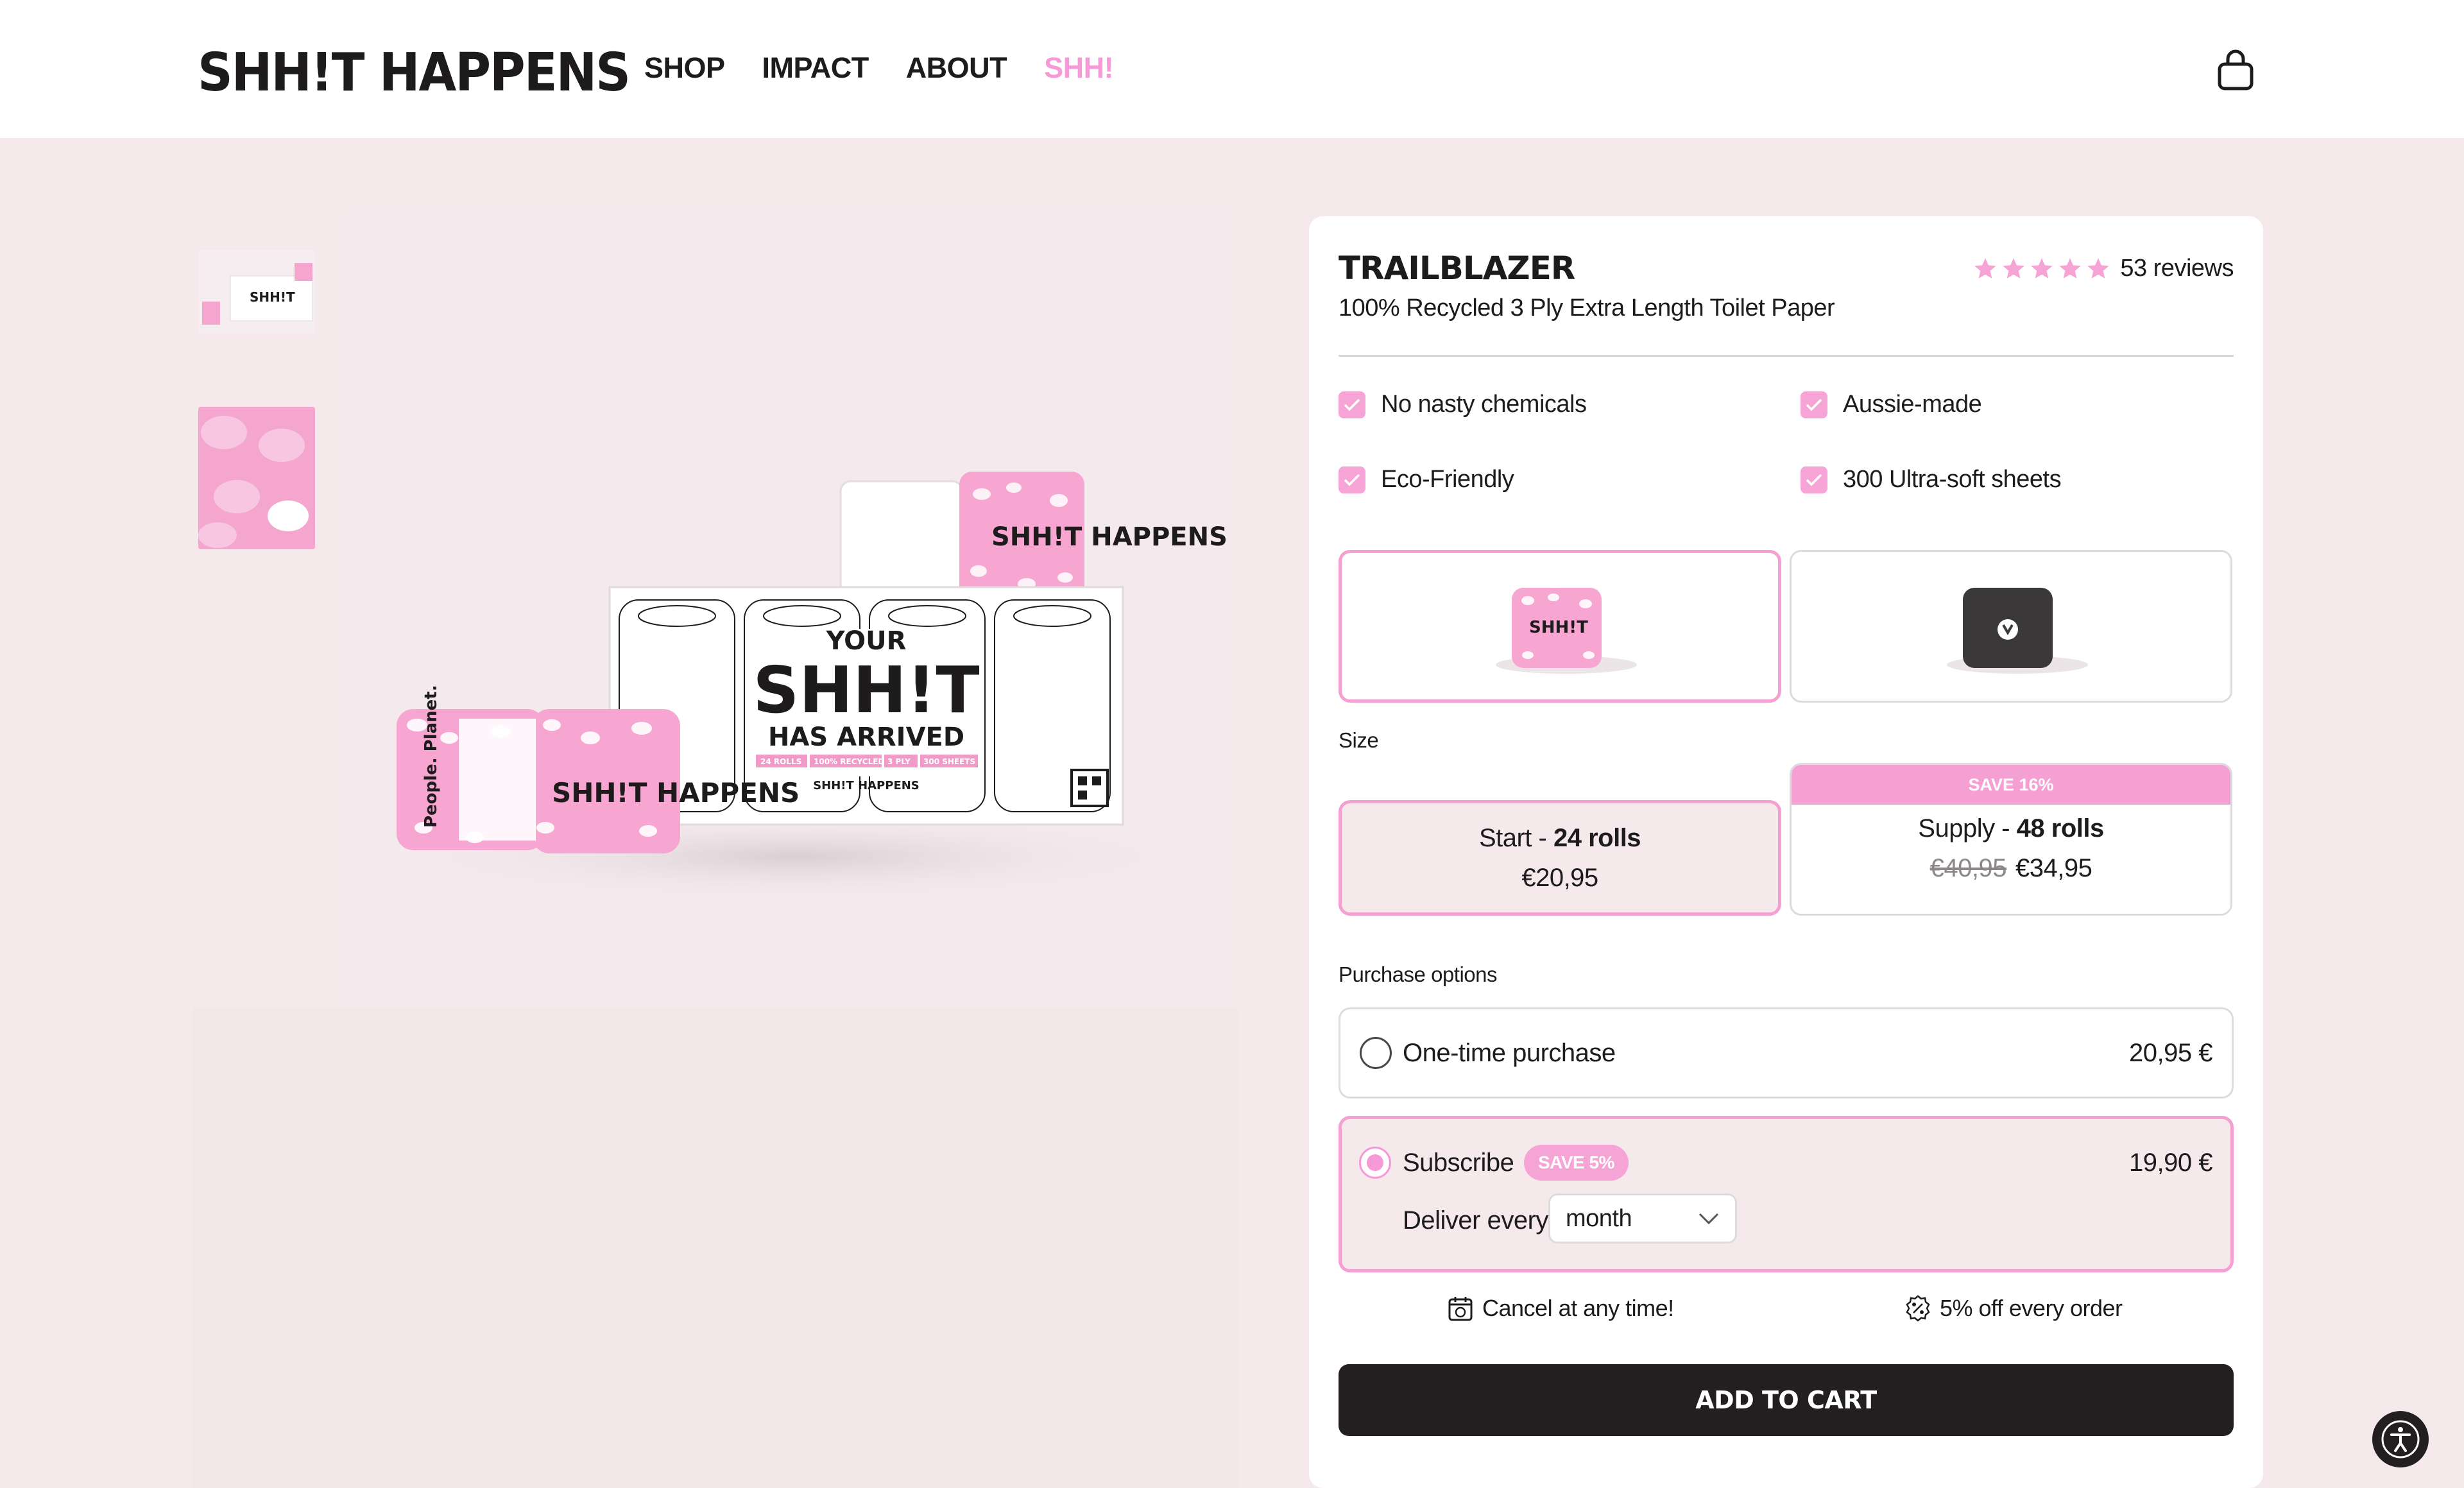 The height and width of the screenshot is (1488, 2464). What do you see at coordinates (1516, 838) in the screenshot?
I see `size-24-prefix: Start -` at bounding box center [1516, 838].